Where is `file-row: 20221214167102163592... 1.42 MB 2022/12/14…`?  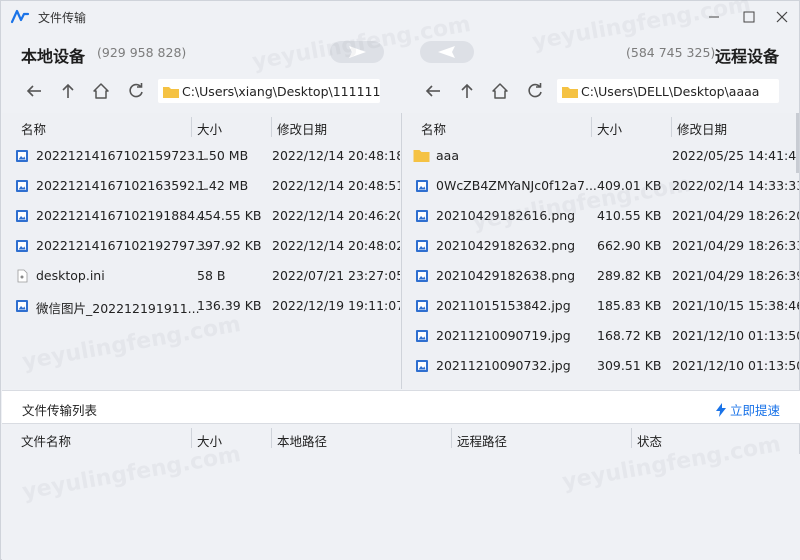 file-row: 20221214167102163592... 1.42 MB 2022/12/14… is located at coordinates (201, 186).